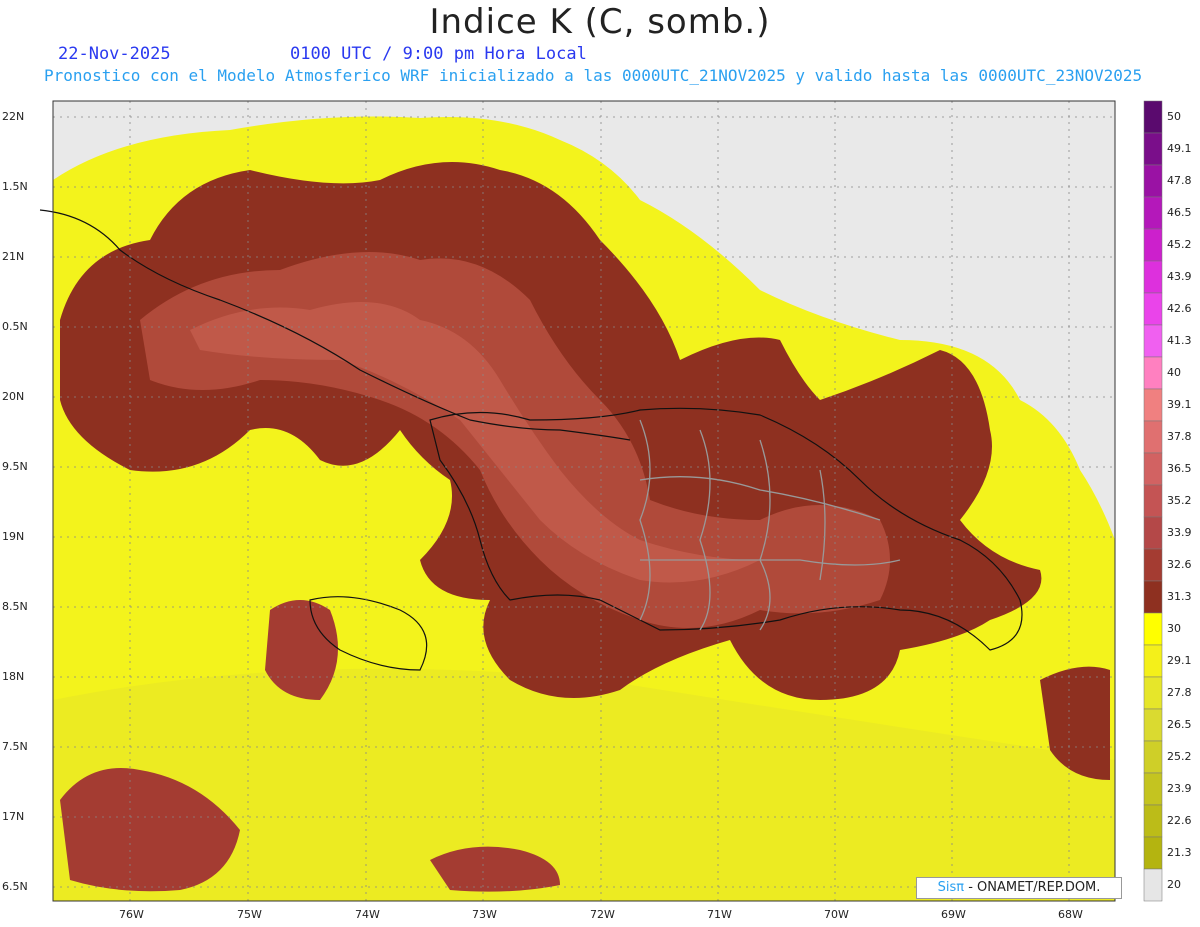 Image resolution: width=1200 pixels, height=927 pixels. I want to click on colorbar-label: 29.1, so click(1179, 660).